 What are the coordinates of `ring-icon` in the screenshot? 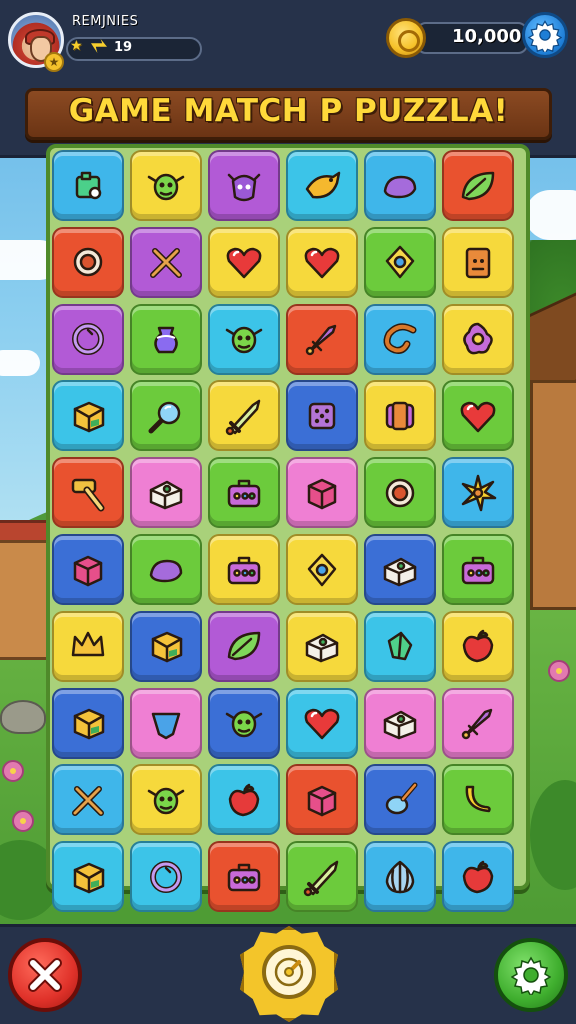 It's located at (400, 492).